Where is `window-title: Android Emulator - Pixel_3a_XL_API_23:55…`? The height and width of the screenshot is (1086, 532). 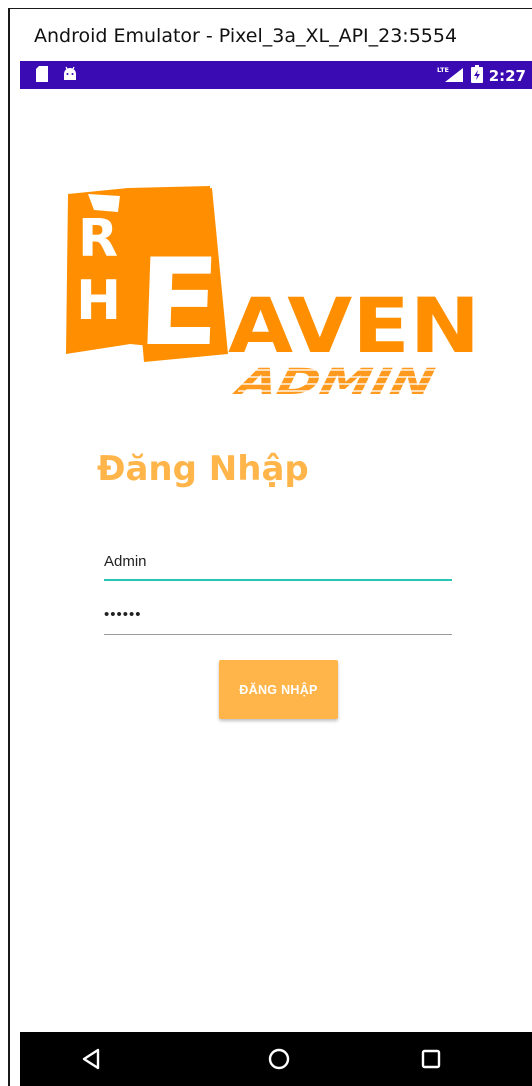
window-title: Android Emulator - Pixel_3a_XL_API_23:55… is located at coordinates (246, 36).